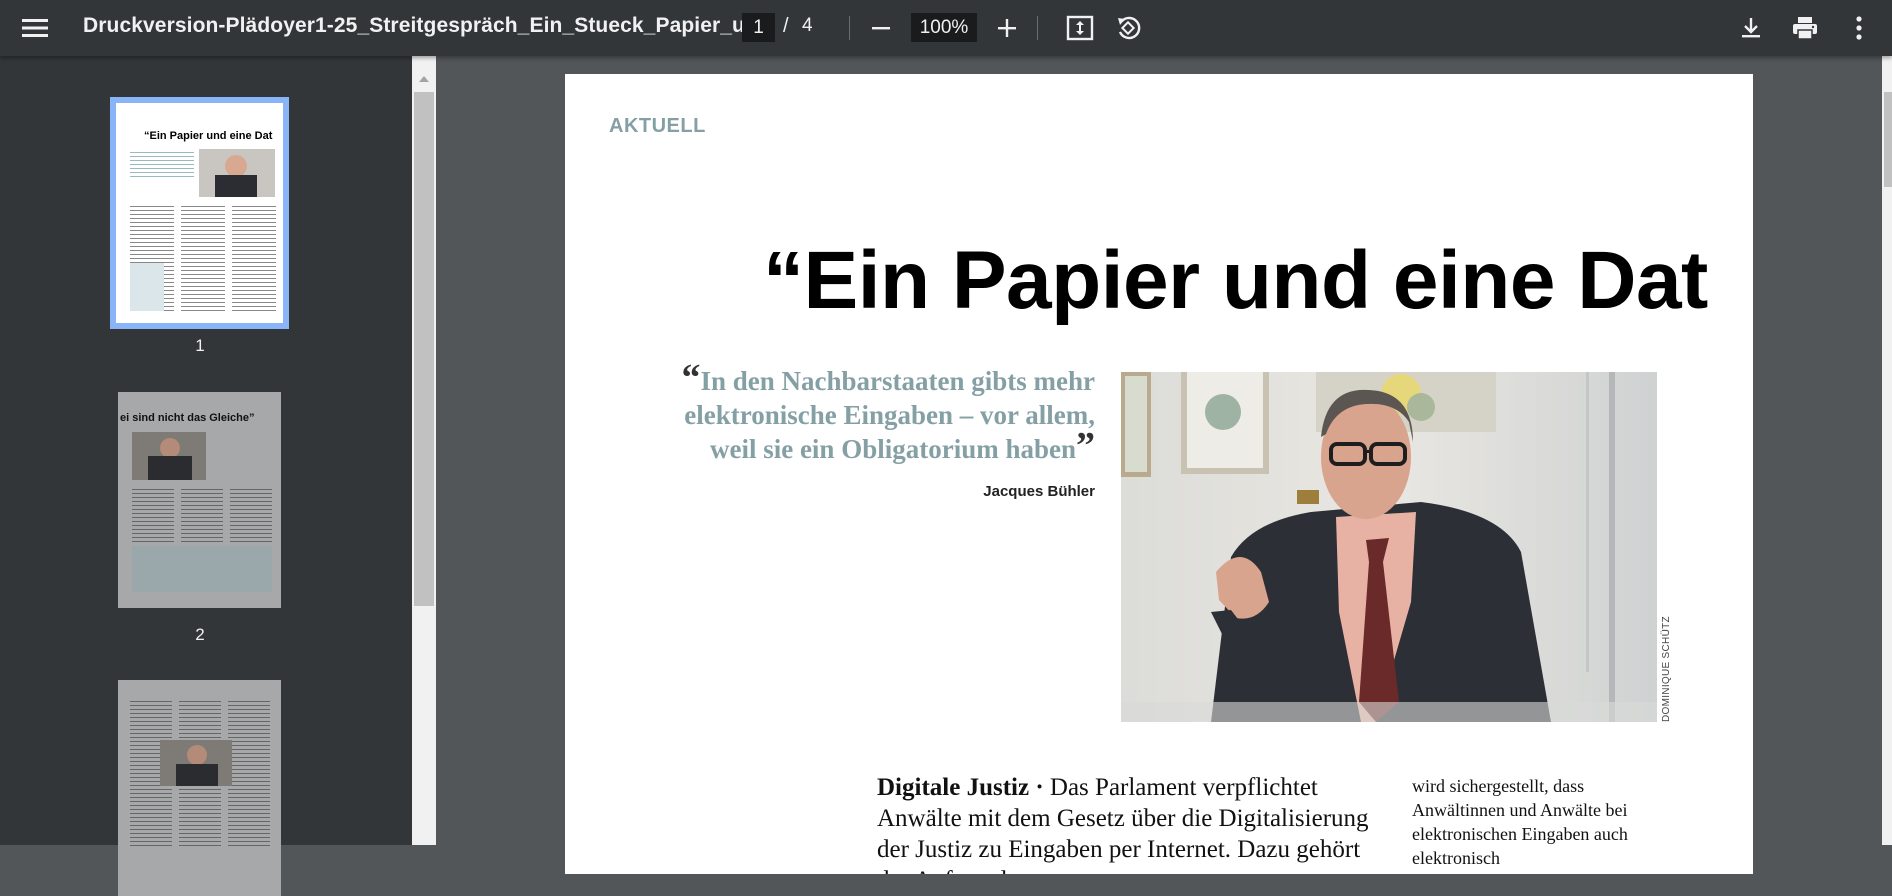  What do you see at coordinates (162, 164) in the screenshot?
I see `thumbnail-1-text-lines` at bounding box center [162, 164].